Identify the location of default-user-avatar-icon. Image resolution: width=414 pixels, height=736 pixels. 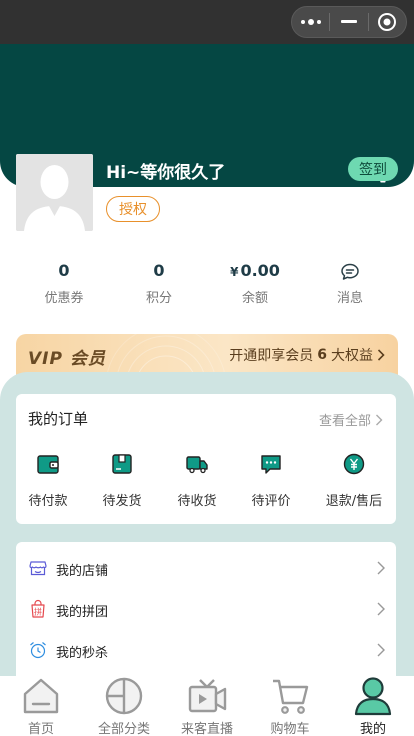
(54, 192).